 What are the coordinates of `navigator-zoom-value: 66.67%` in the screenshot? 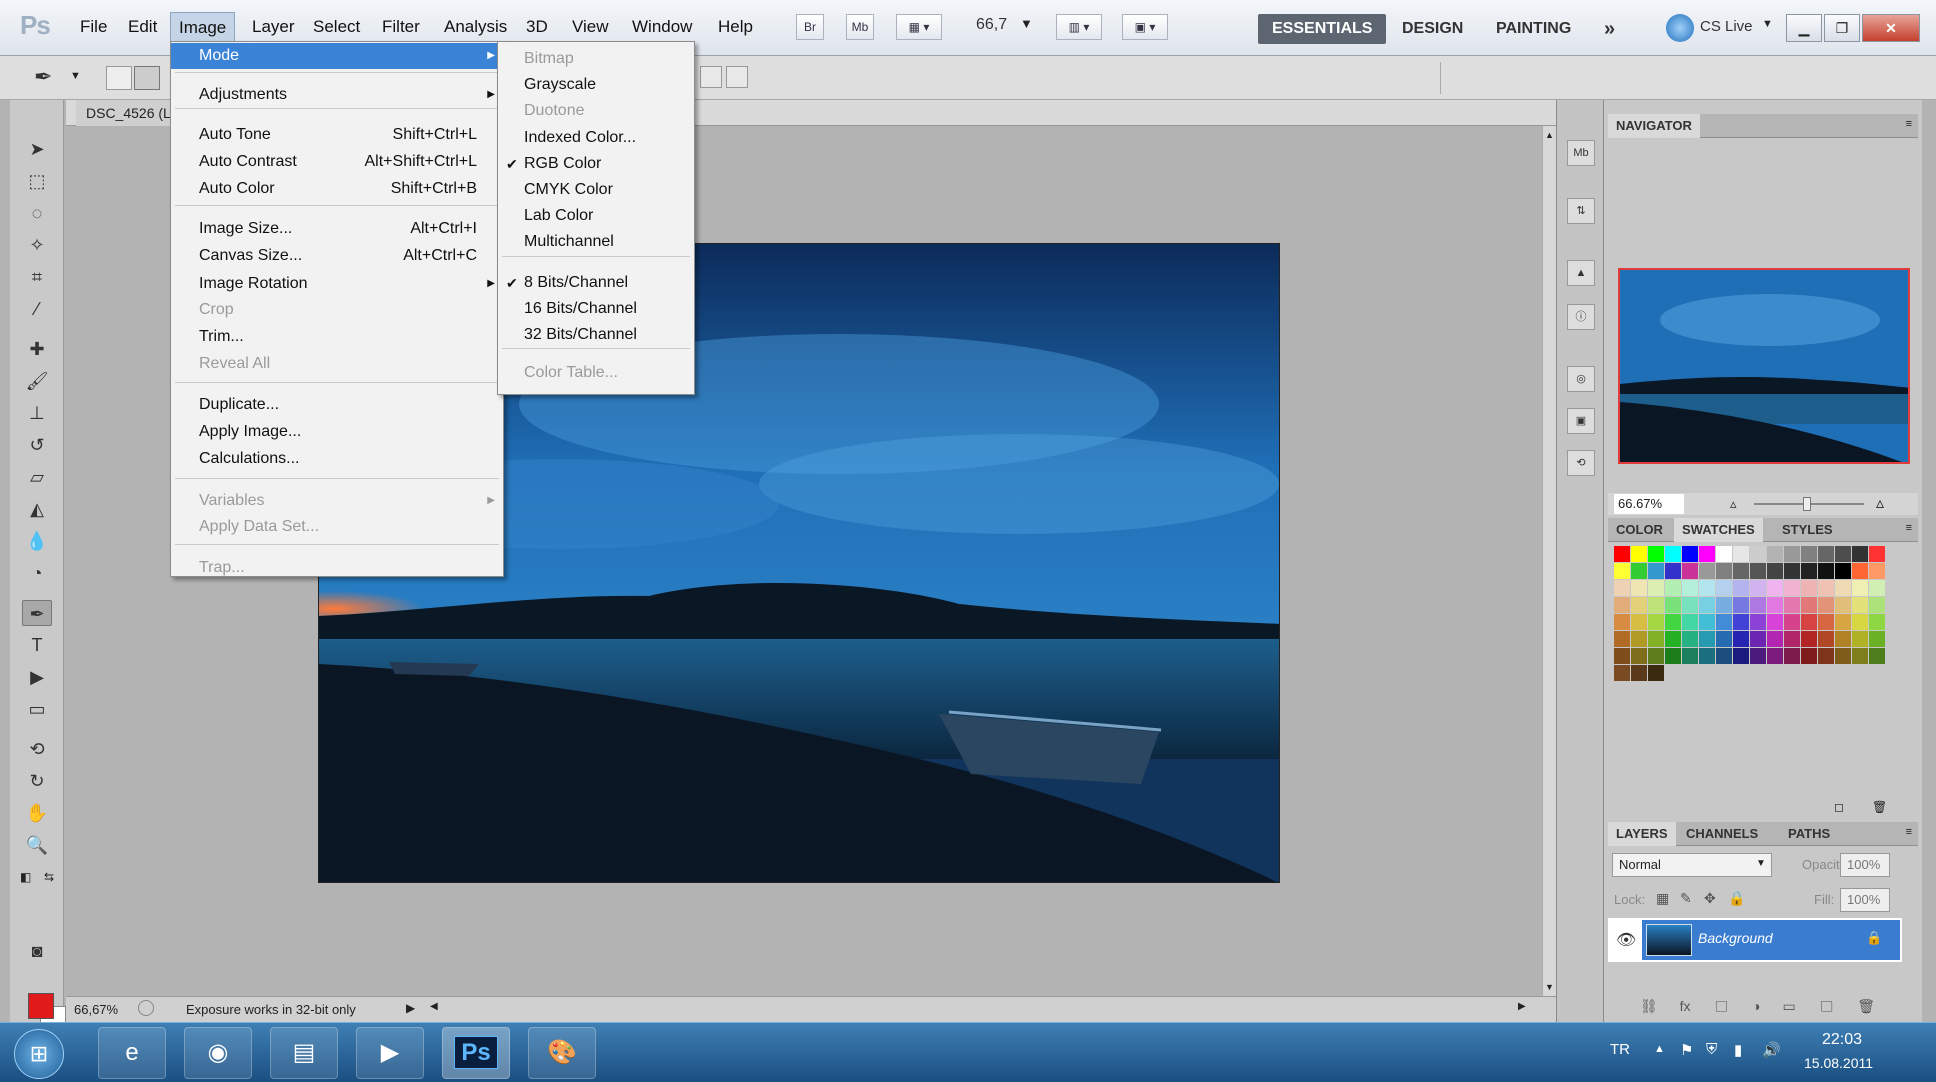 It's located at (1649, 504).